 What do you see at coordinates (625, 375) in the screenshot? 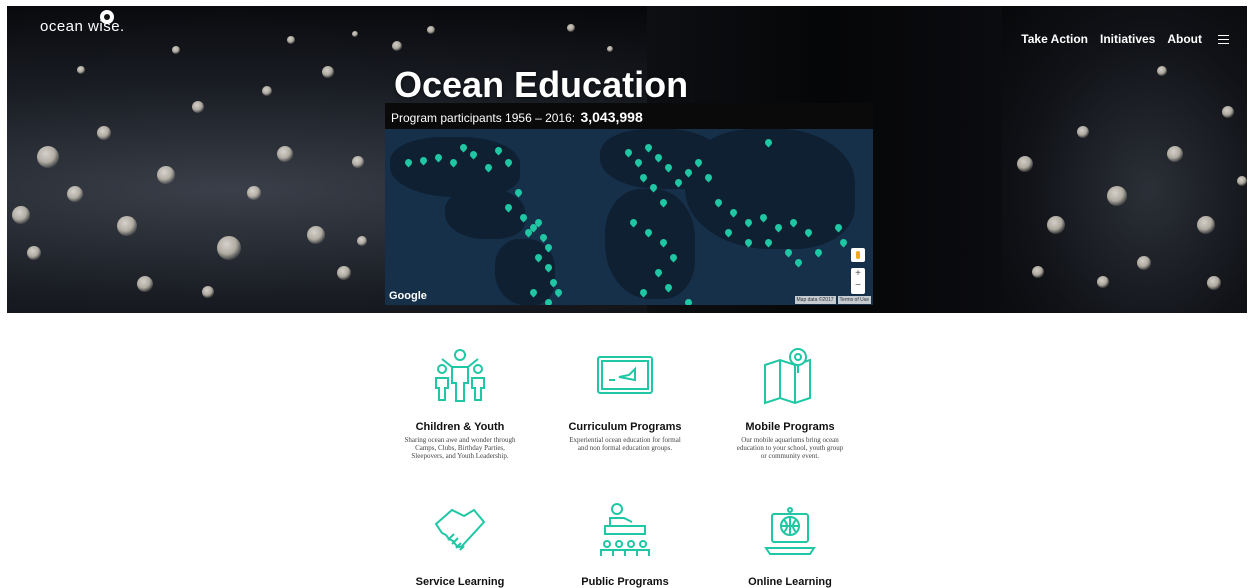
I see `chalkboard-icon` at bounding box center [625, 375].